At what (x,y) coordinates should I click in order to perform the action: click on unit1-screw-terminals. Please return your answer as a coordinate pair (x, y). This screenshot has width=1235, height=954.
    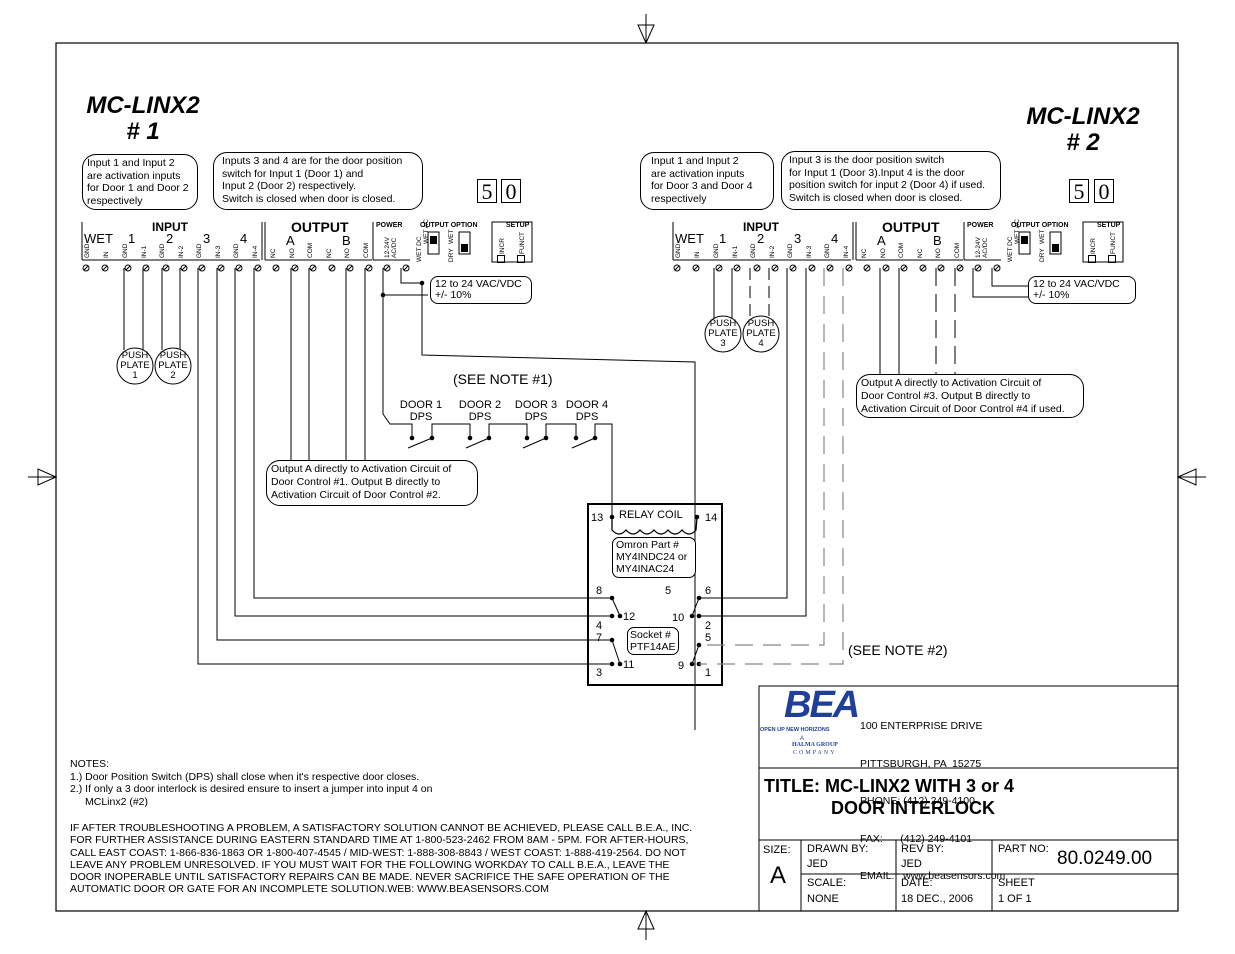
    Looking at the image, I should click on (246, 268).